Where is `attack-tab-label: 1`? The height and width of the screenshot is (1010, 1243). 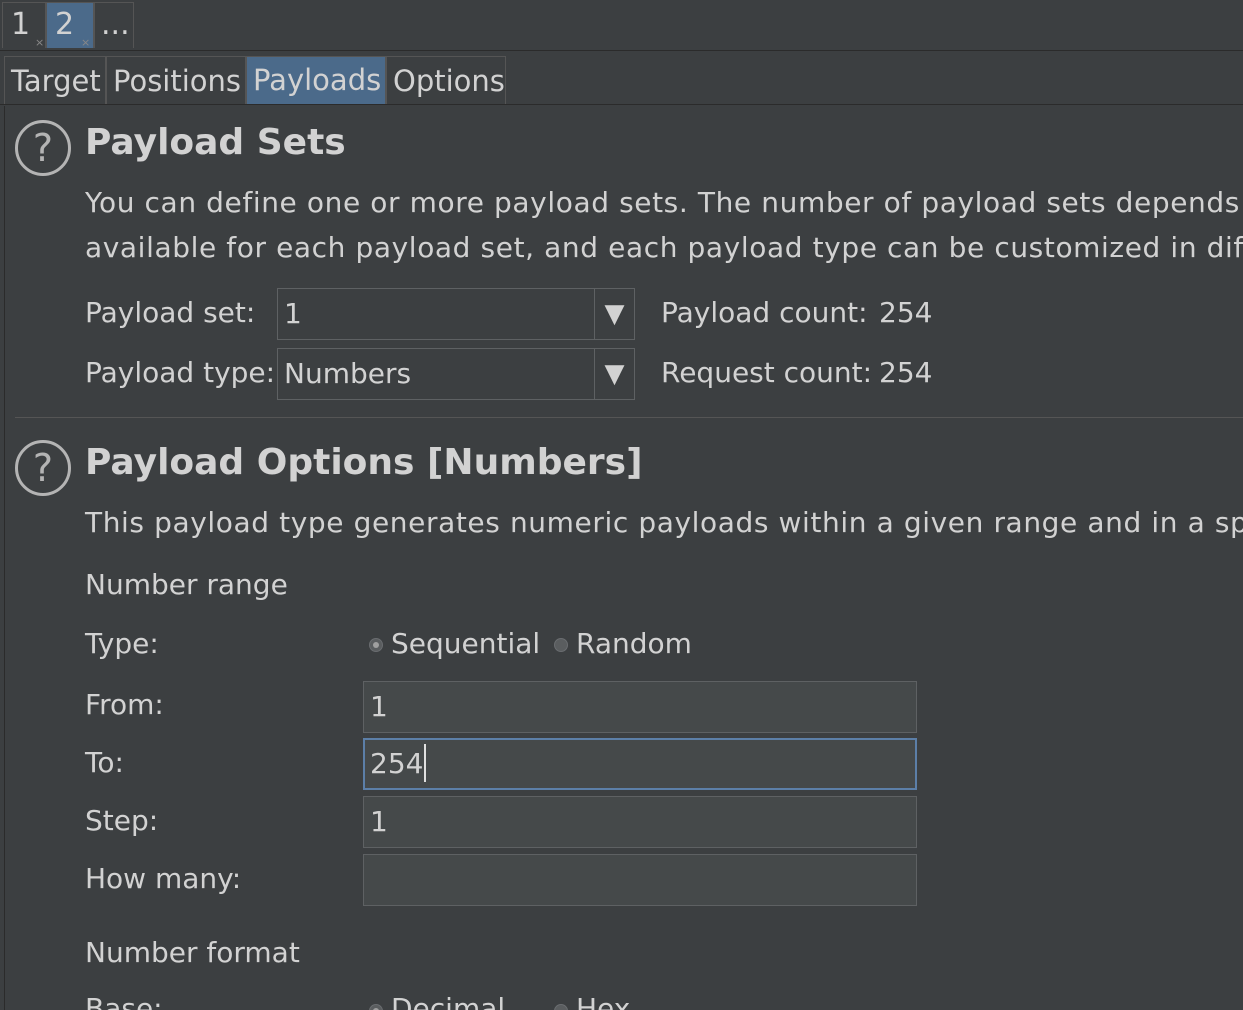 attack-tab-label: 1 is located at coordinates (21, 24).